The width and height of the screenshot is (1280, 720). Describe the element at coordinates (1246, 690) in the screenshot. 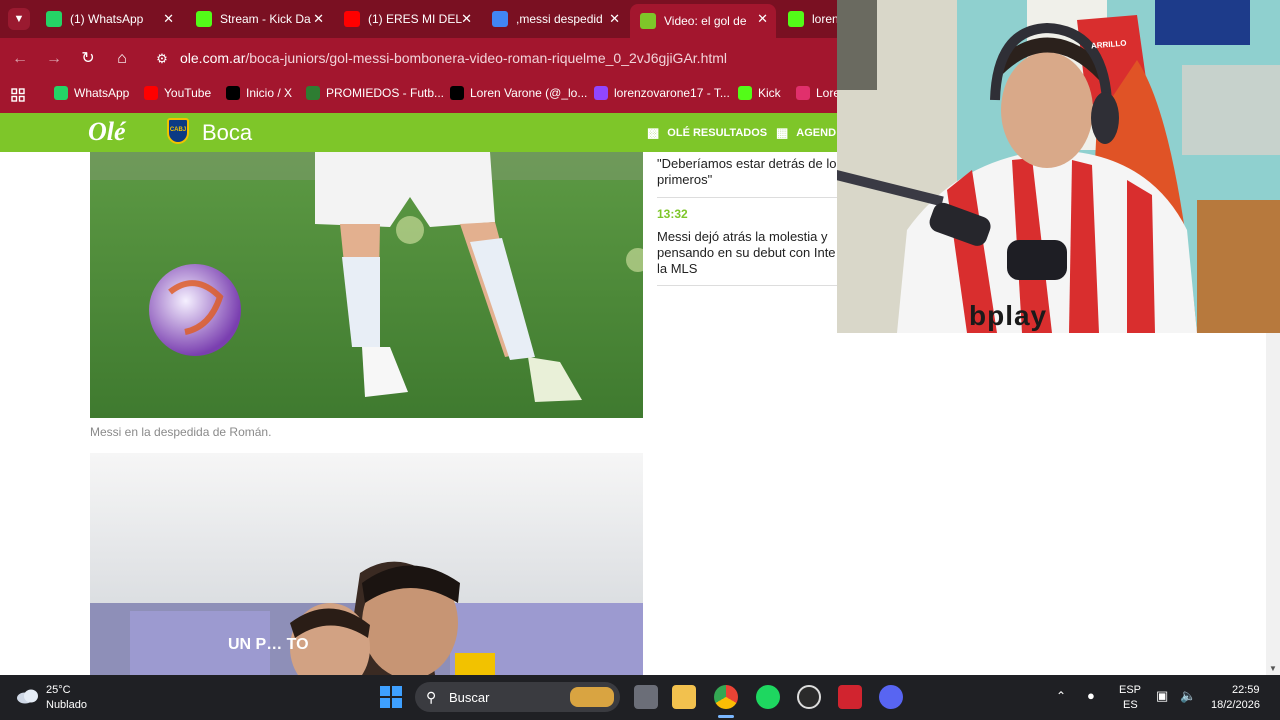

I see `clock-time: 22:59` at that location.